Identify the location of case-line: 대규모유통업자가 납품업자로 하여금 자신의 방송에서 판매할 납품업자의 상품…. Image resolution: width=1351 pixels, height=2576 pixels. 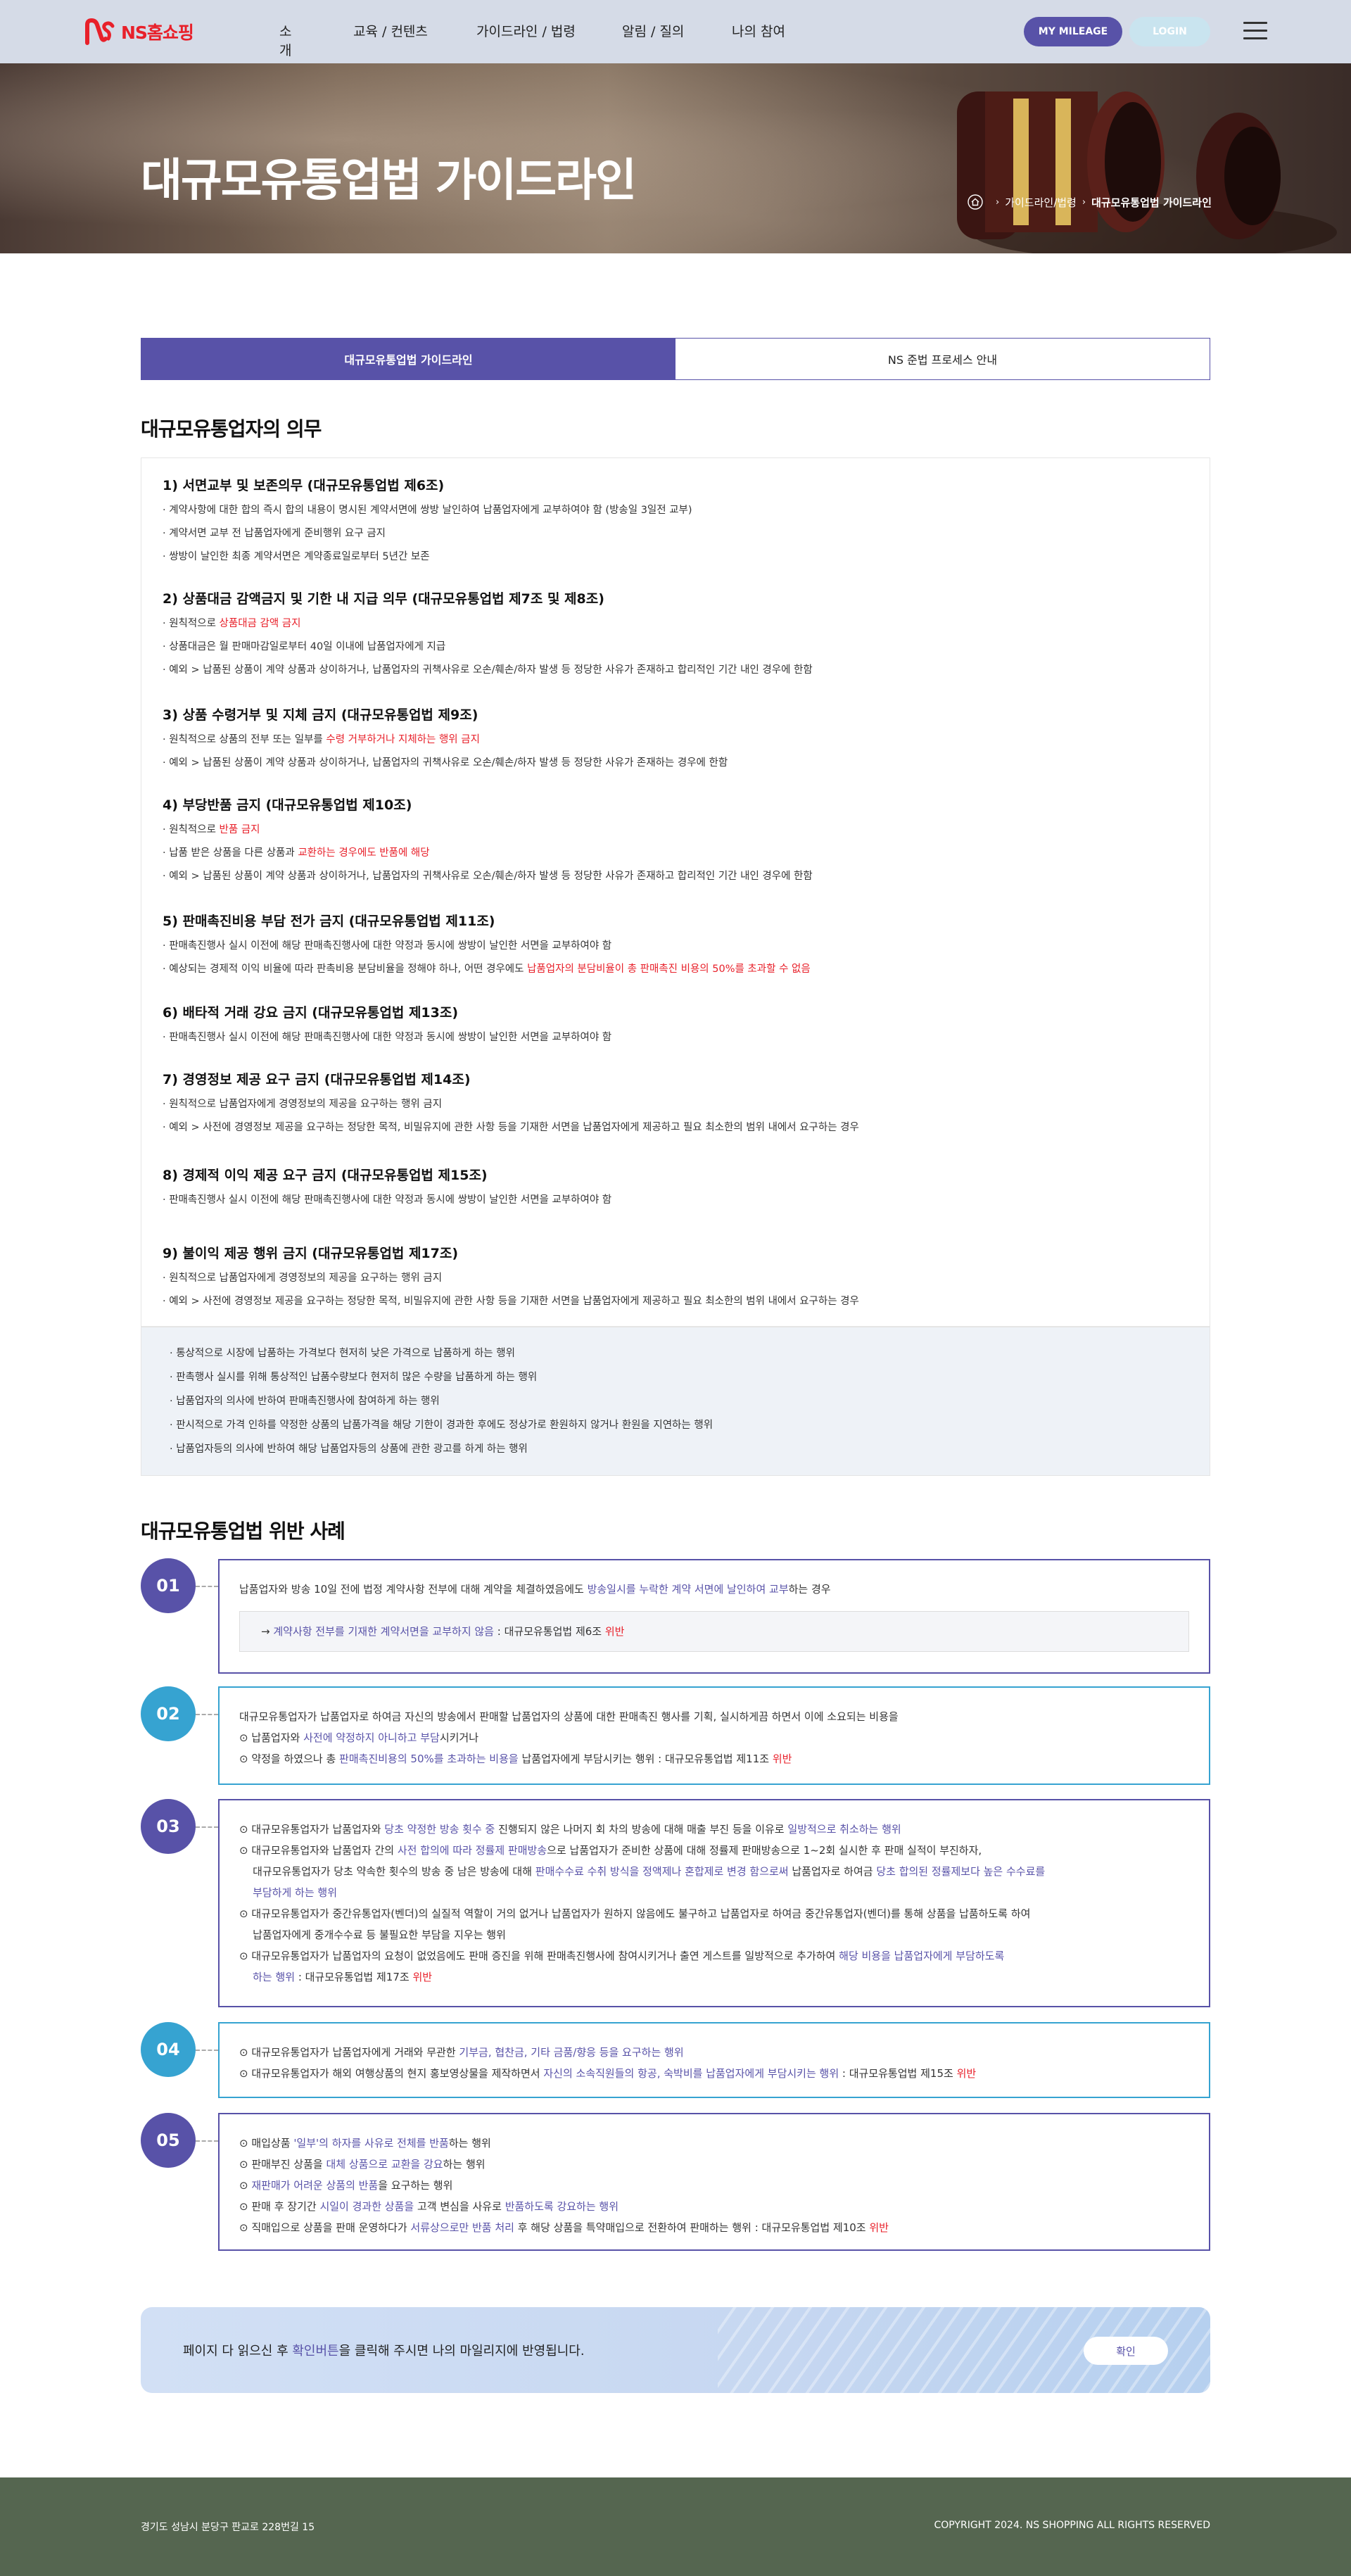
(714, 1716).